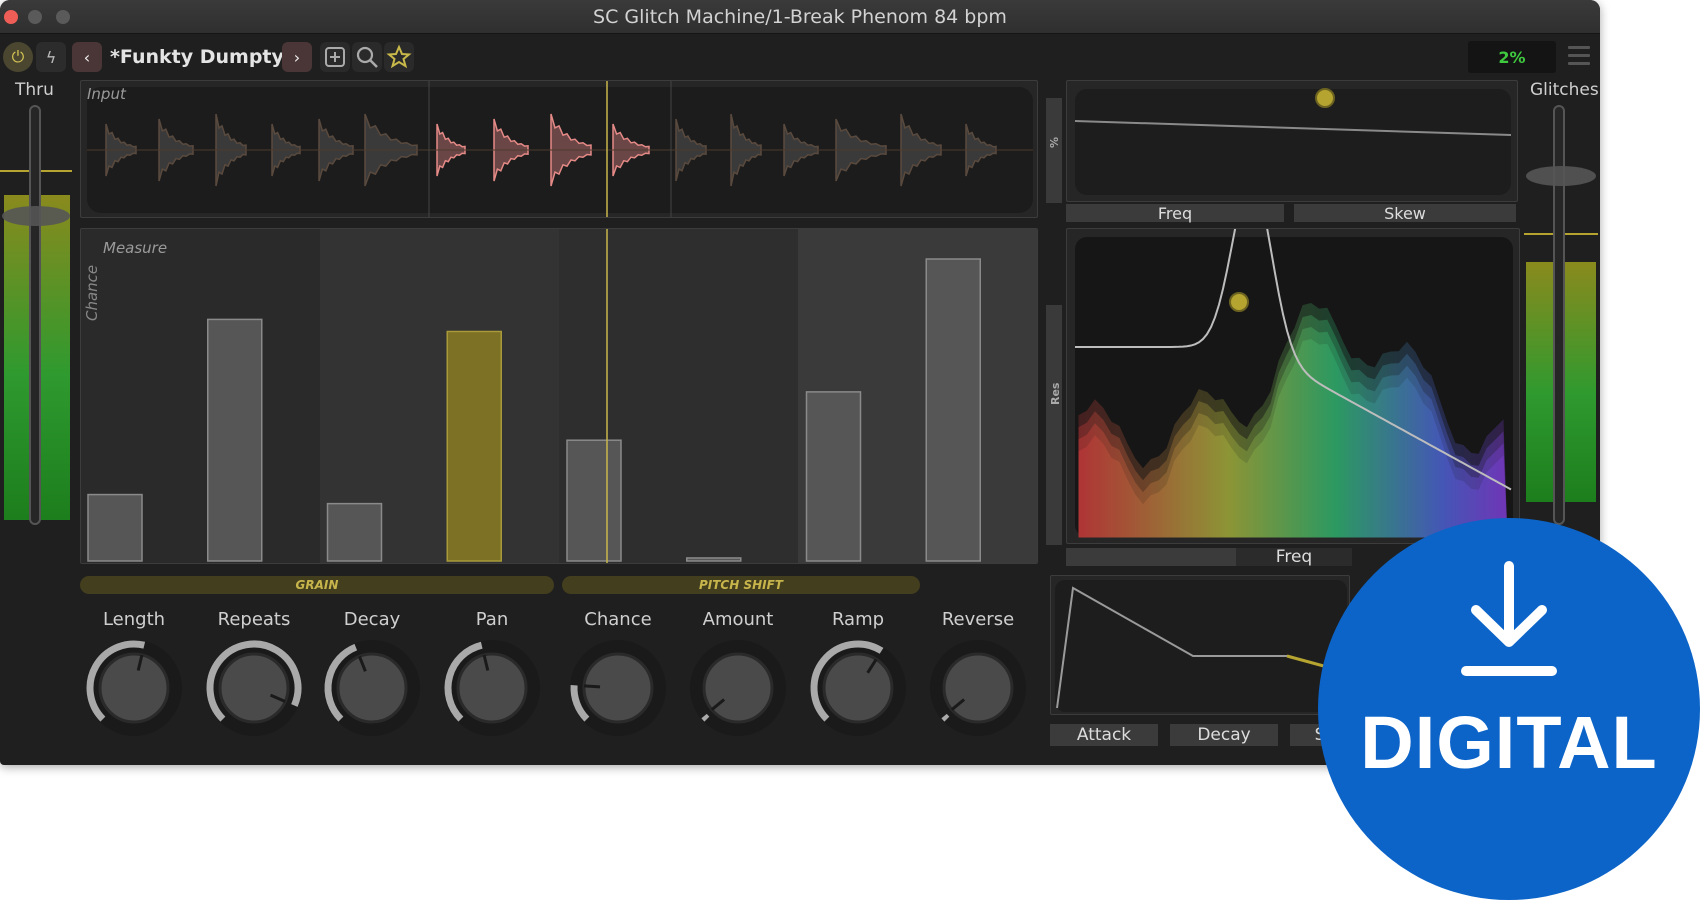 The width and height of the screenshot is (1700, 900). What do you see at coordinates (372, 688) in the screenshot?
I see `knob-decay` at bounding box center [372, 688].